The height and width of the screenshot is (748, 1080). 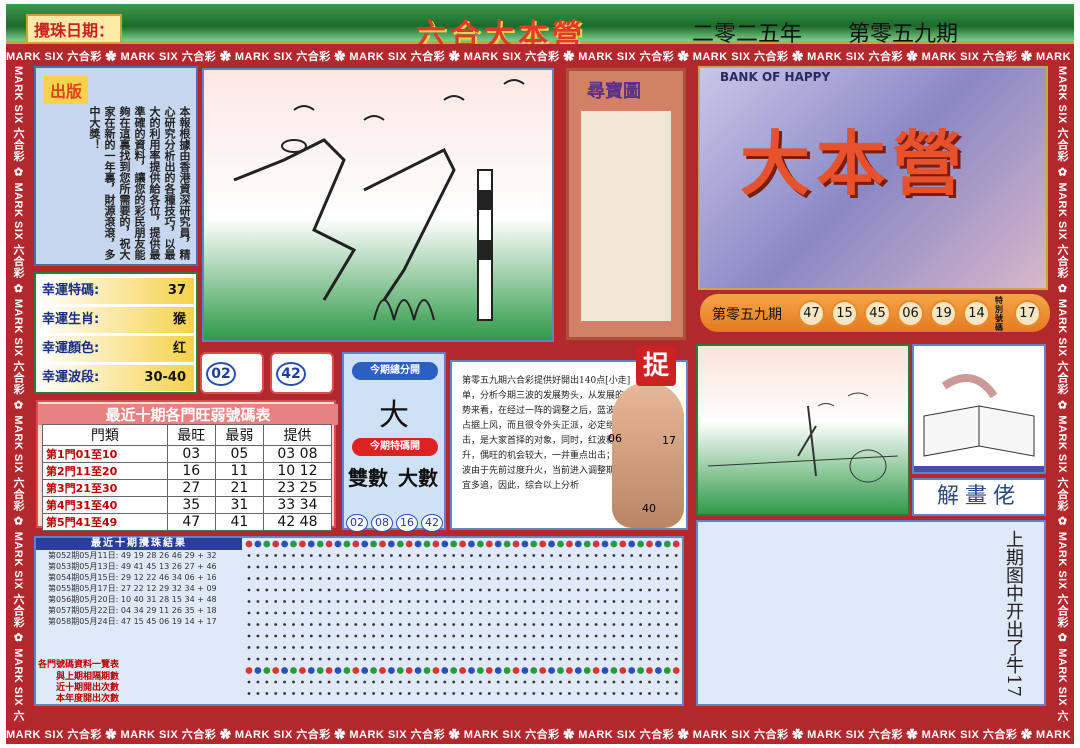 I want to click on history-row: 第056期05月20日: 10 40 31 28 15 34 + 48, so click(x=132, y=599).